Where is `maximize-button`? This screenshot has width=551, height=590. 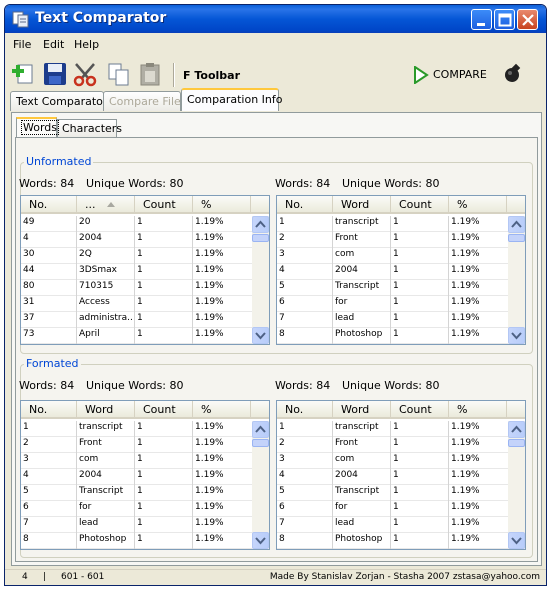 maximize-button is located at coordinates (504, 19).